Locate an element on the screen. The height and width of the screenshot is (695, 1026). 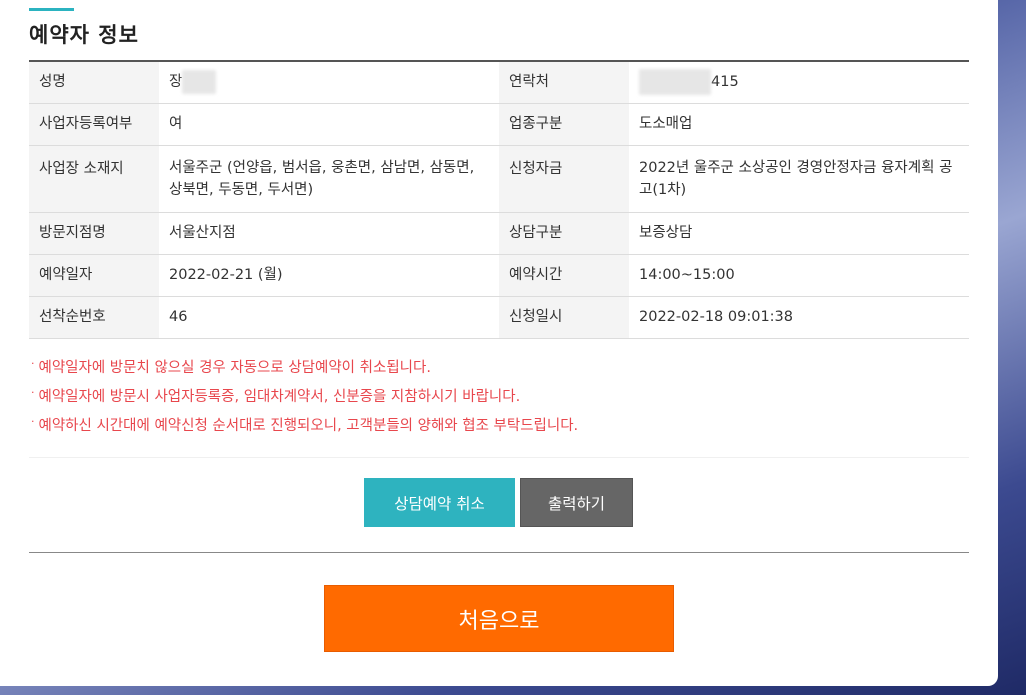
consult-type-label: 상담구분 is located at coordinates (564, 233).